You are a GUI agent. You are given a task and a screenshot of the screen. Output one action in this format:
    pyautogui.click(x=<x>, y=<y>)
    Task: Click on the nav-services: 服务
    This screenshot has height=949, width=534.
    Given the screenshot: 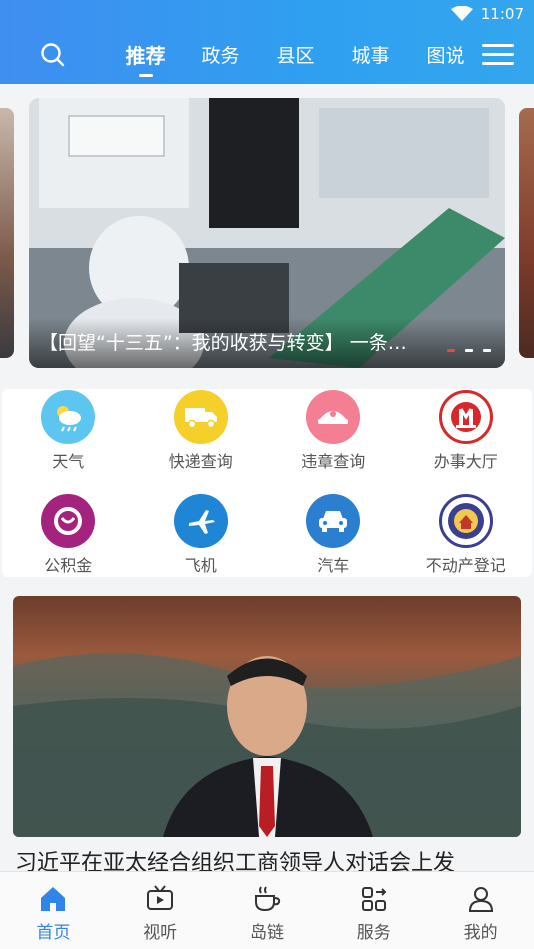 What is the action you would take?
    pyautogui.click(x=373, y=910)
    